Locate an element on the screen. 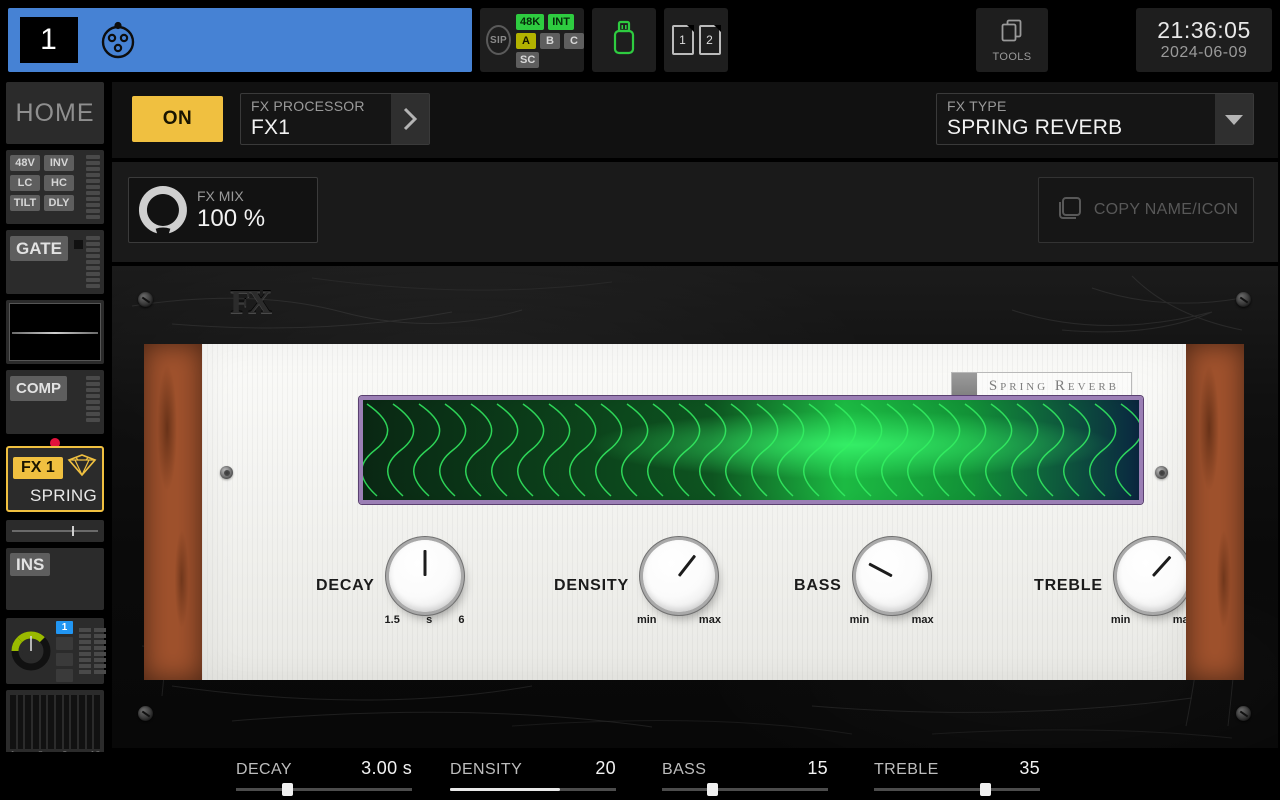 The height and width of the screenshot is (800, 1280). copy-name-icon-label: COPY NAME/ICON is located at coordinates (1166, 209).